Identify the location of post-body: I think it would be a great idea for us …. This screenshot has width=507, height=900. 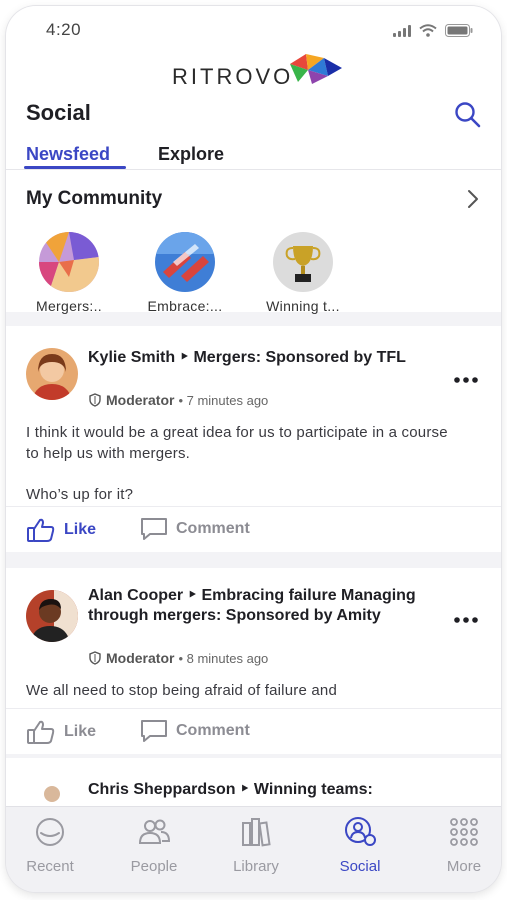
(237, 443).